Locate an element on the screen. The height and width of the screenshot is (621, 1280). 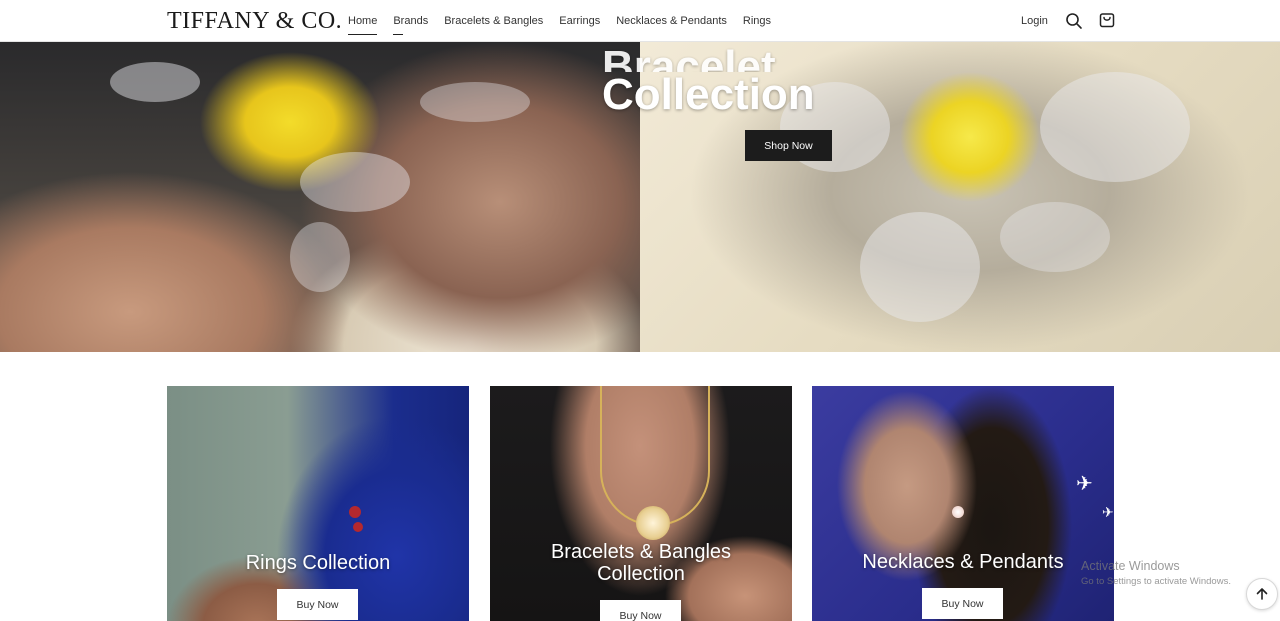
scroll-to-top-button is located at coordinates (1262, 594).